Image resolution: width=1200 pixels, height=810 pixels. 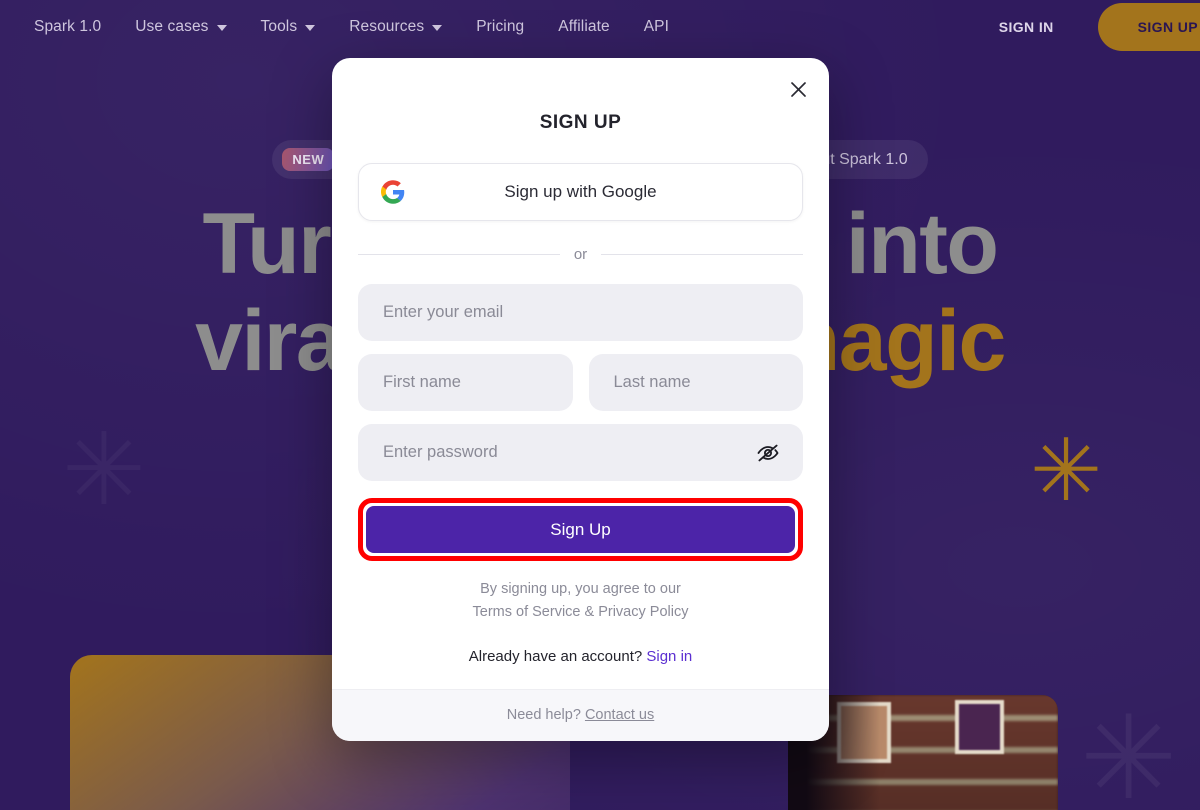 I want to click on signup-button-highlight: Sign Up, so click(x=580, y=529).